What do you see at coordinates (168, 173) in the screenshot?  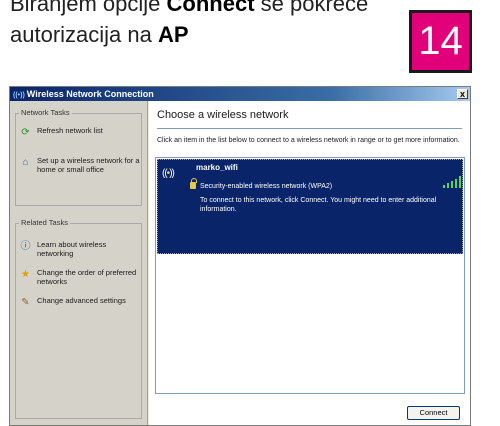 I see `wireless-signal-icon: ((•))` at bounding box center [168, 173].